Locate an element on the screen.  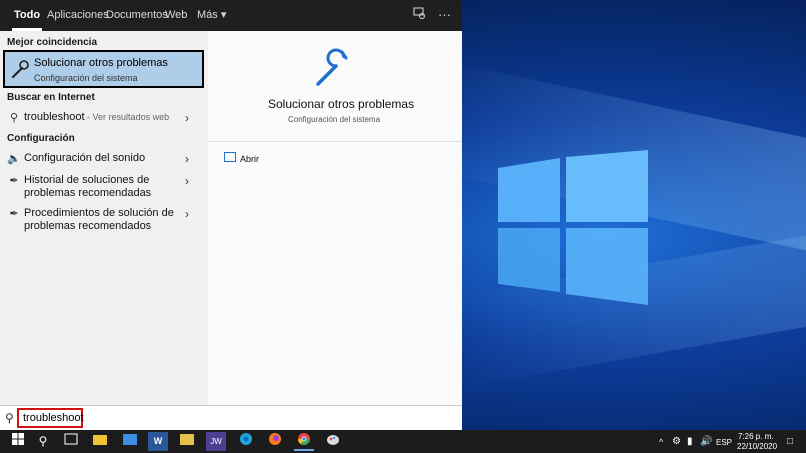
paint-icon is located at coordinates (333, 441).